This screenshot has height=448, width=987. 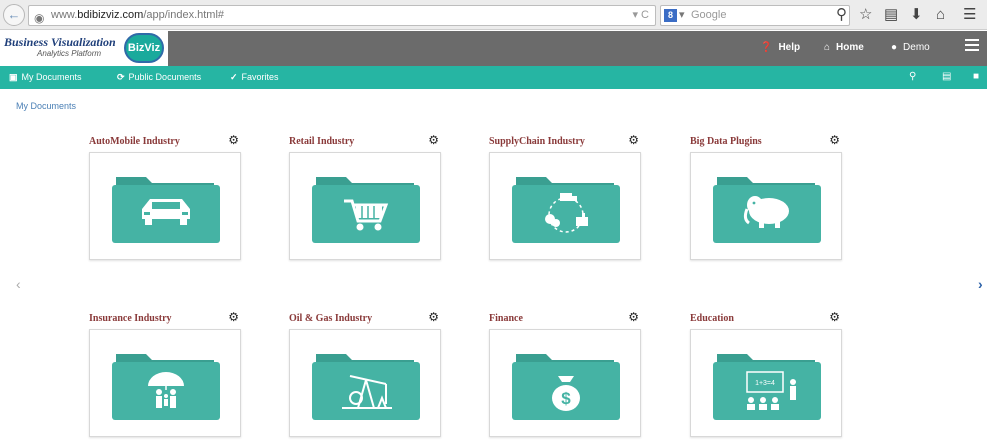 I want to click on carousel-next-icon: ›, so click(x=980, y=284).